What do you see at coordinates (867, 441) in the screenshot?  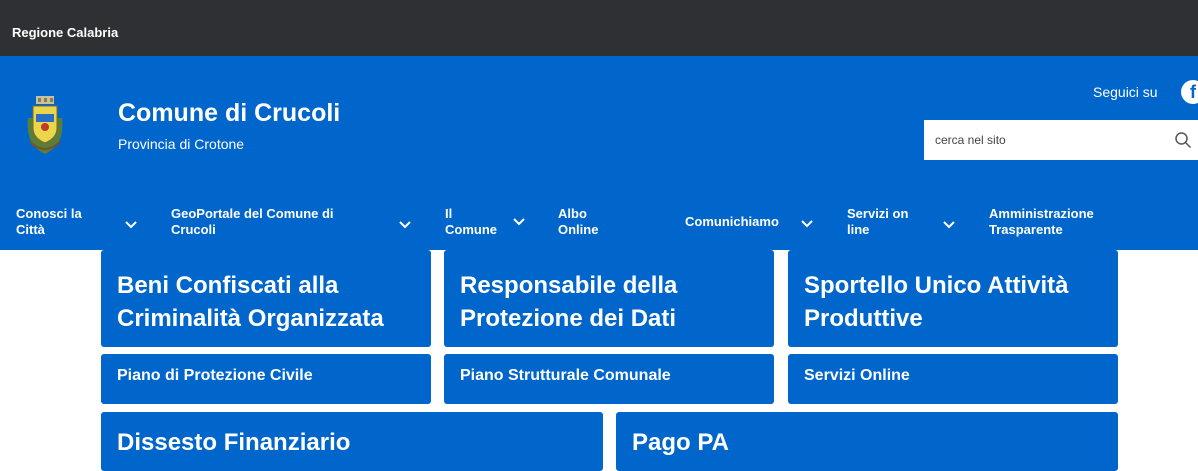 I see `tile-pago-pa: Pago PA` at bounding box center [867, 441].